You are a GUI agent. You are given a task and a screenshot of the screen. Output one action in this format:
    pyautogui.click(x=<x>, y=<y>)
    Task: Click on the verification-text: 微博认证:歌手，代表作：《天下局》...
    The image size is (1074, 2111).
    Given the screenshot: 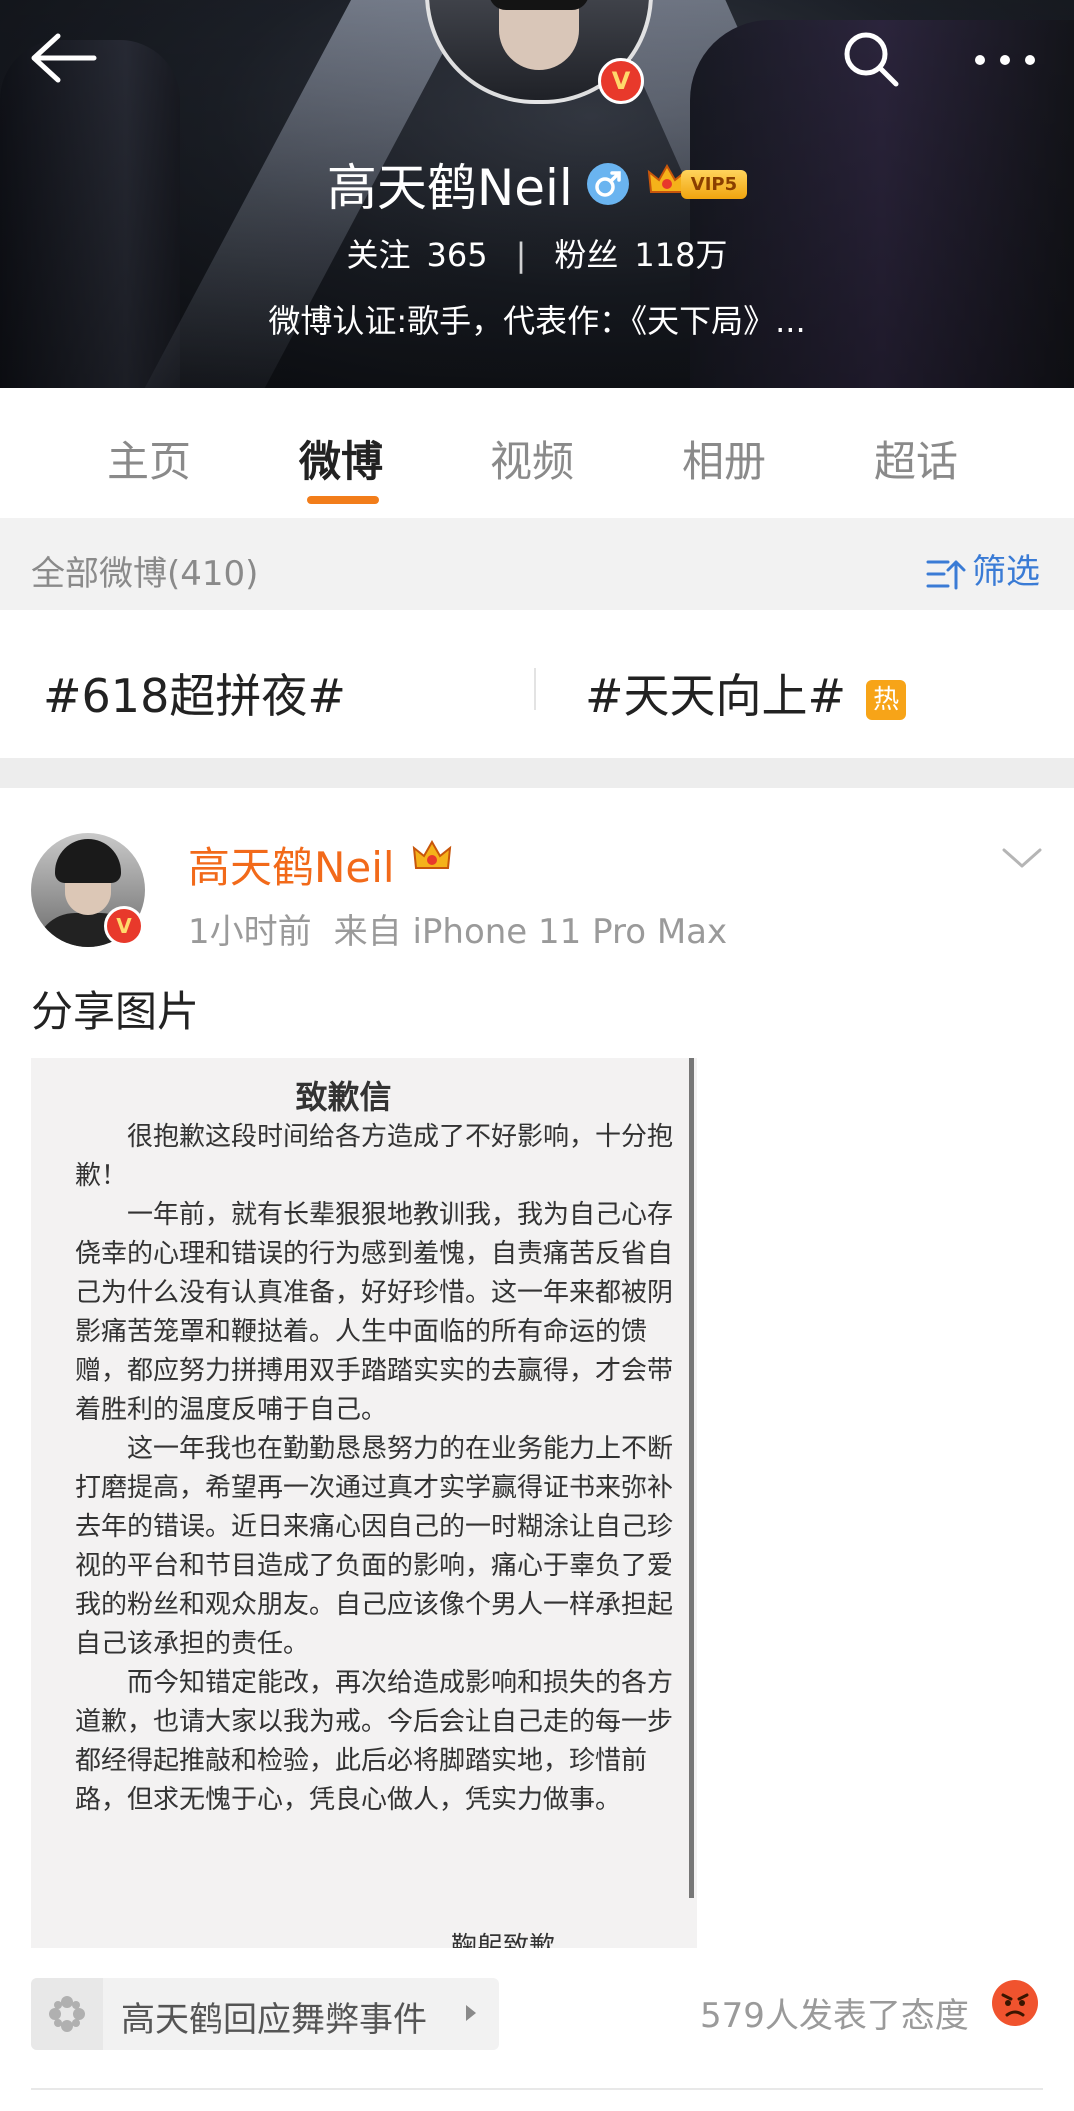 What is the action you would take?
    pyautogui.click(x=537, y=319)
    